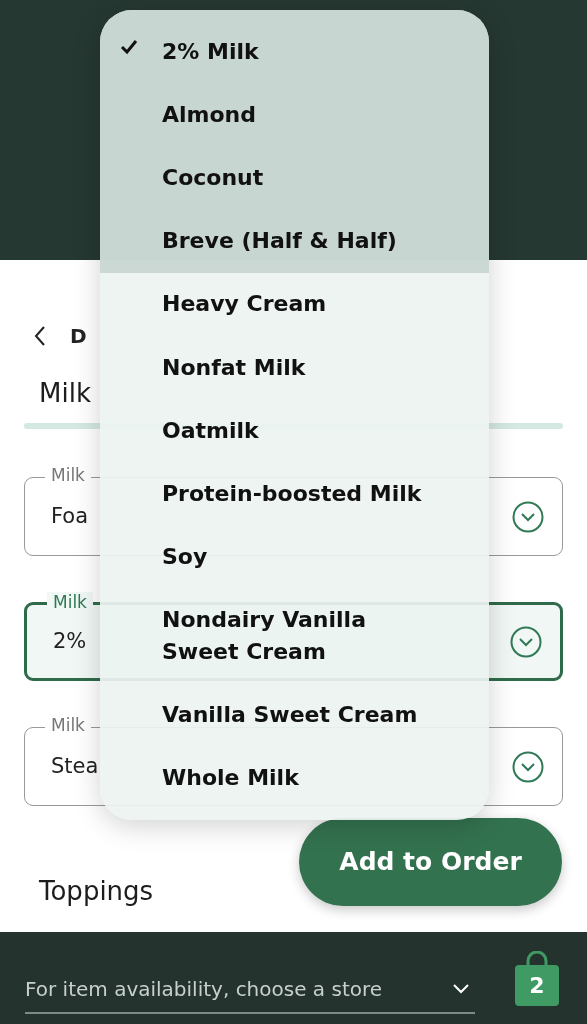  Describe the element at coordinates (96, 892) in the screenshot. I see `section-title: Toppings` at that location.